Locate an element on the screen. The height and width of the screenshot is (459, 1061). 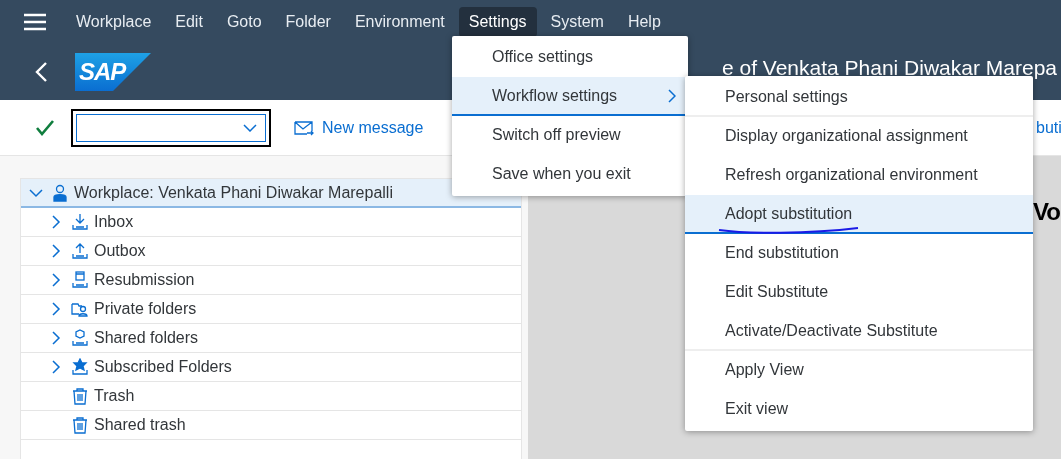
tree-item-label: Shared trash is located at coordinates (140, 425).